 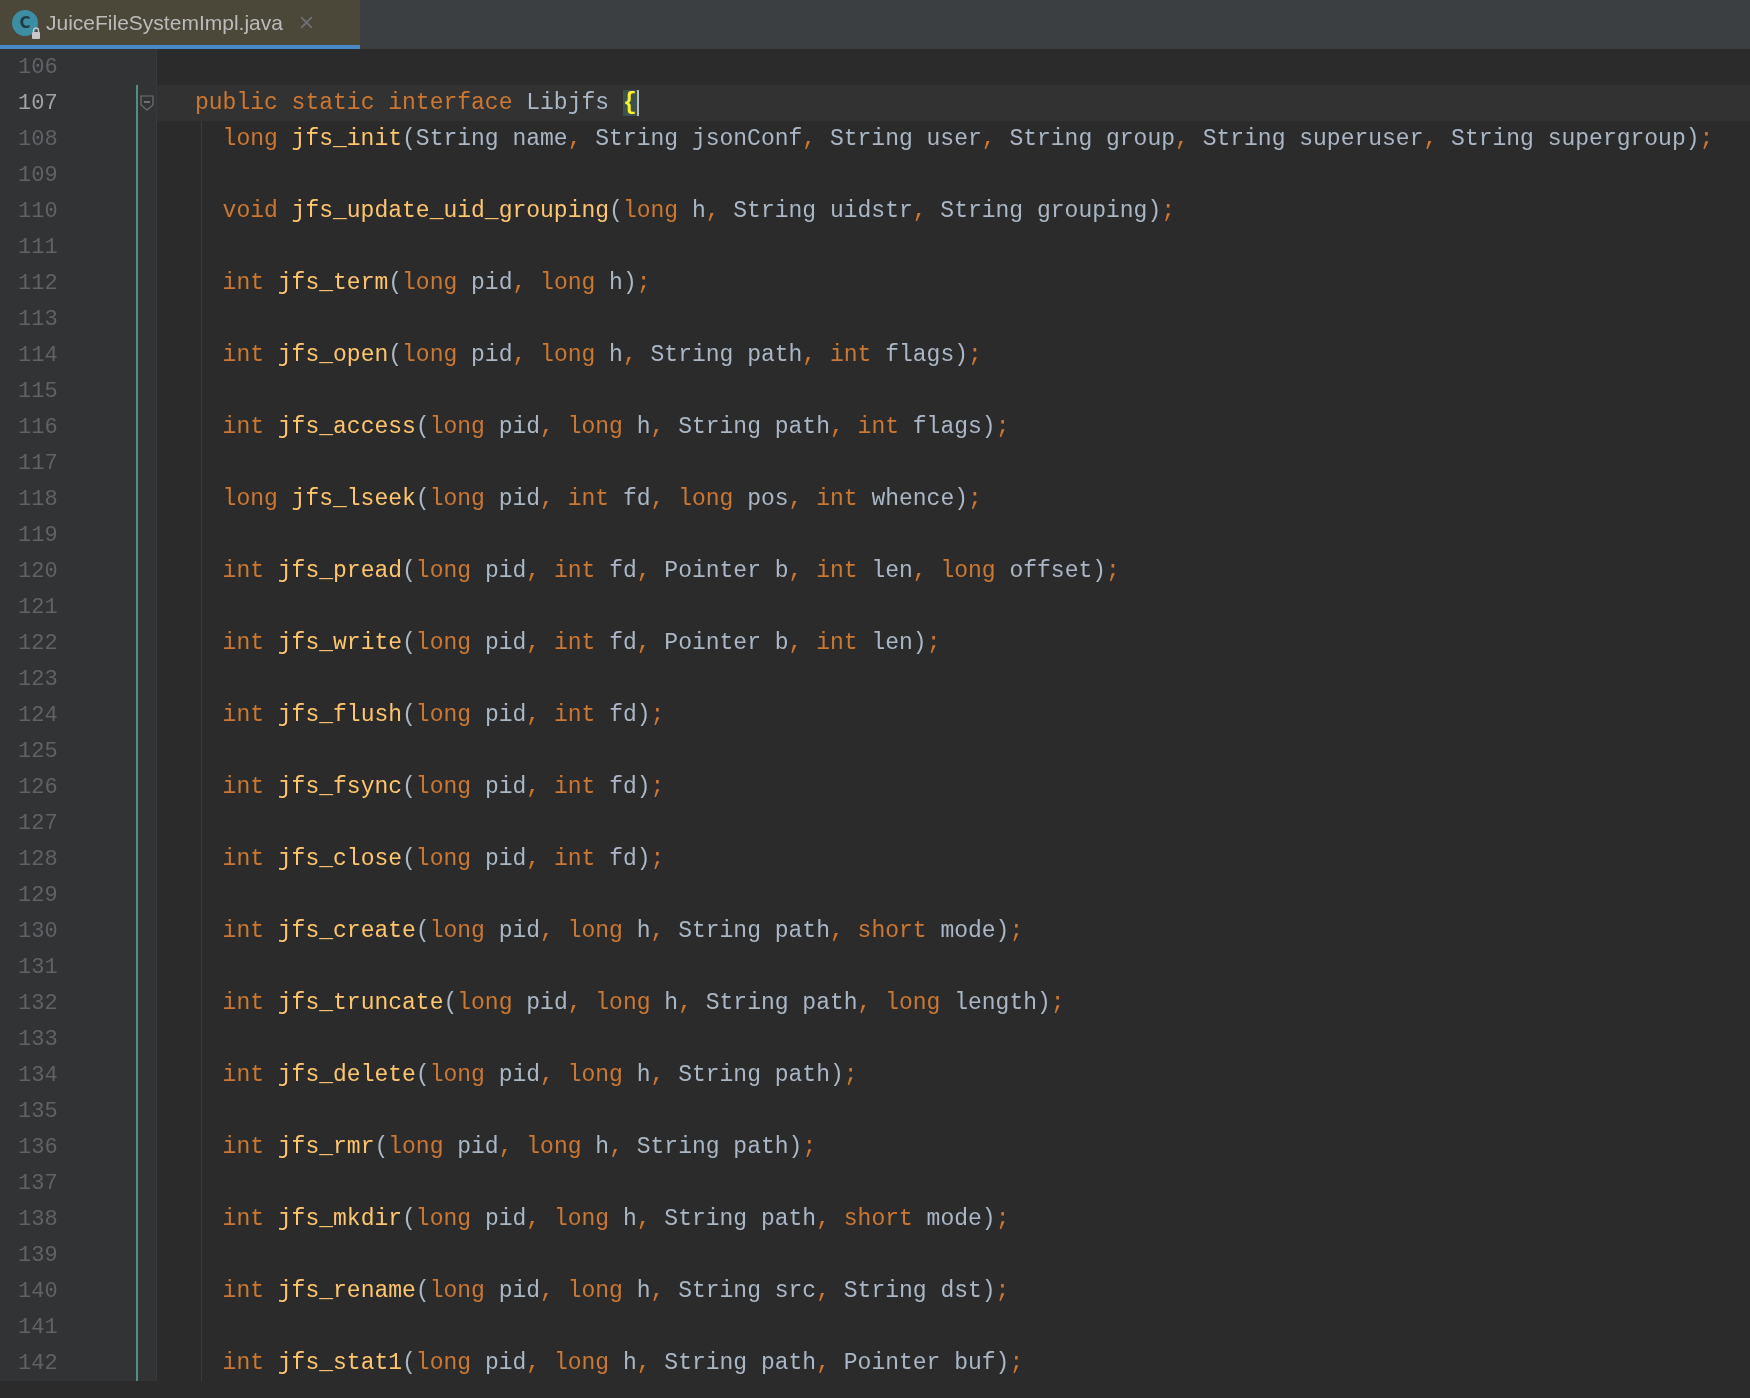 What do you see at coordinates (25, 22) in the screenshot?
I see `class-icon: C` at bounding box center [25, 22].